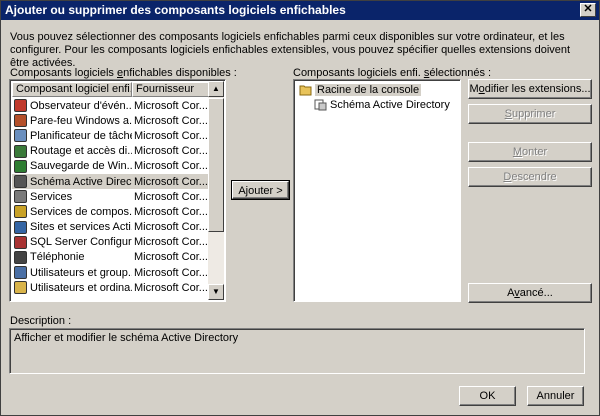 The image size is (600, 416). I want to click on item-name: Services, so click(51, 196).